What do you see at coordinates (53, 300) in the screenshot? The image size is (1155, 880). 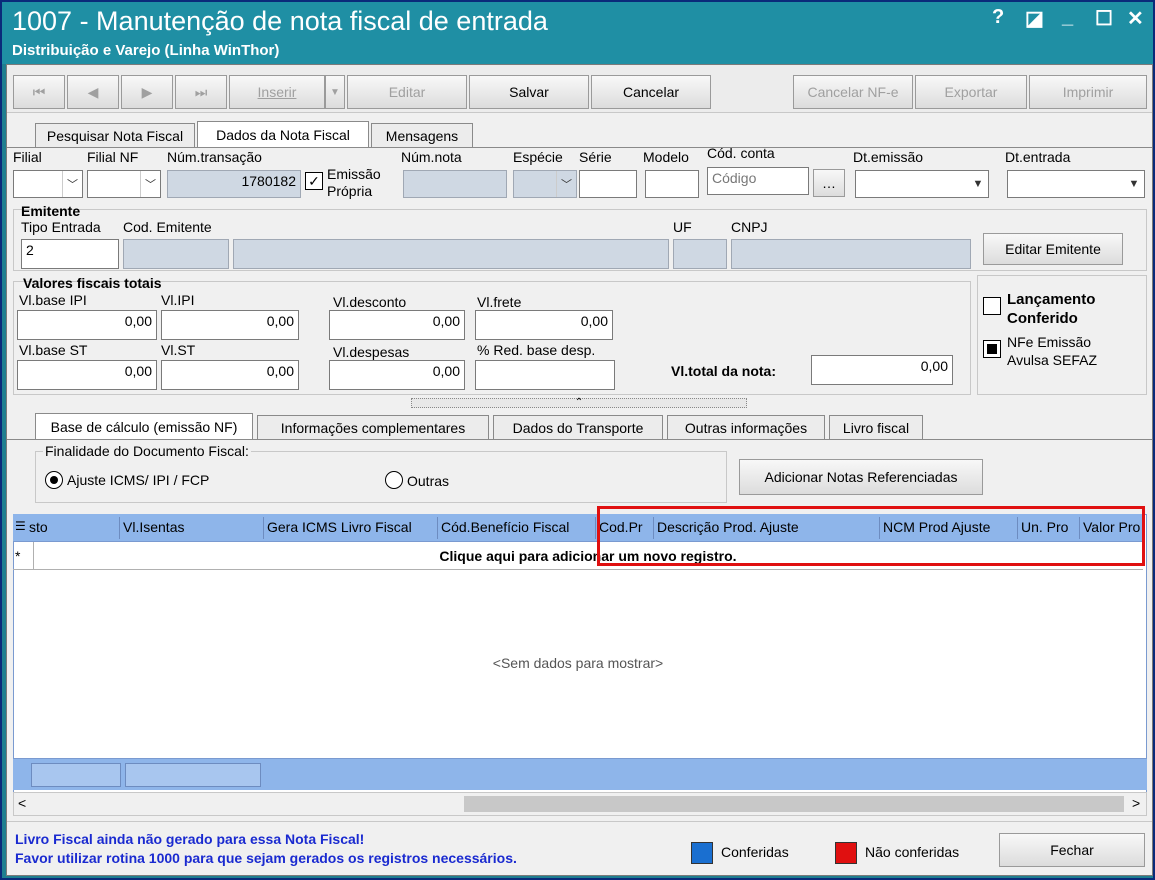 I see `vl-base-ipi-label: Vl.base IPI` at bounding box center [53, 300].